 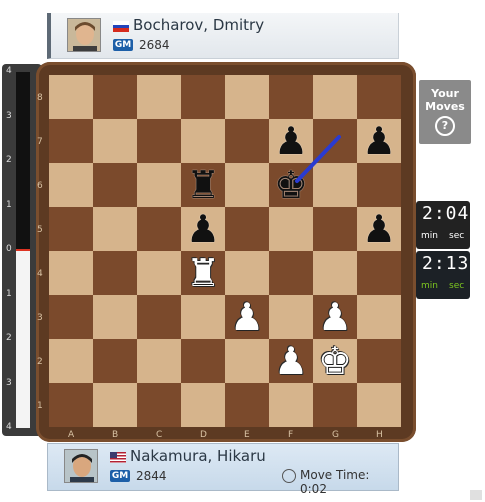 I want to click on file-label-g: G, so click(x=335, y=435).